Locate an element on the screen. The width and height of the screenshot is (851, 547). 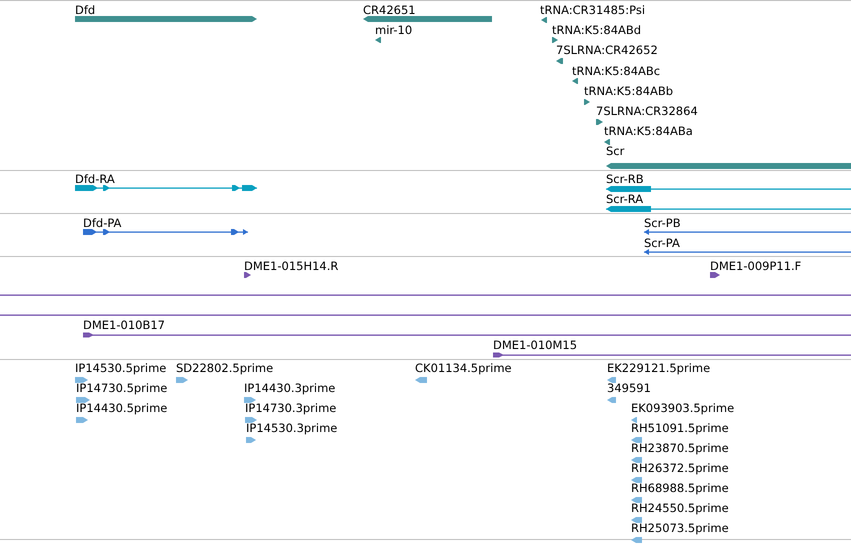
feature-label: RH68988.5prime is located at coordinates (680, 488).